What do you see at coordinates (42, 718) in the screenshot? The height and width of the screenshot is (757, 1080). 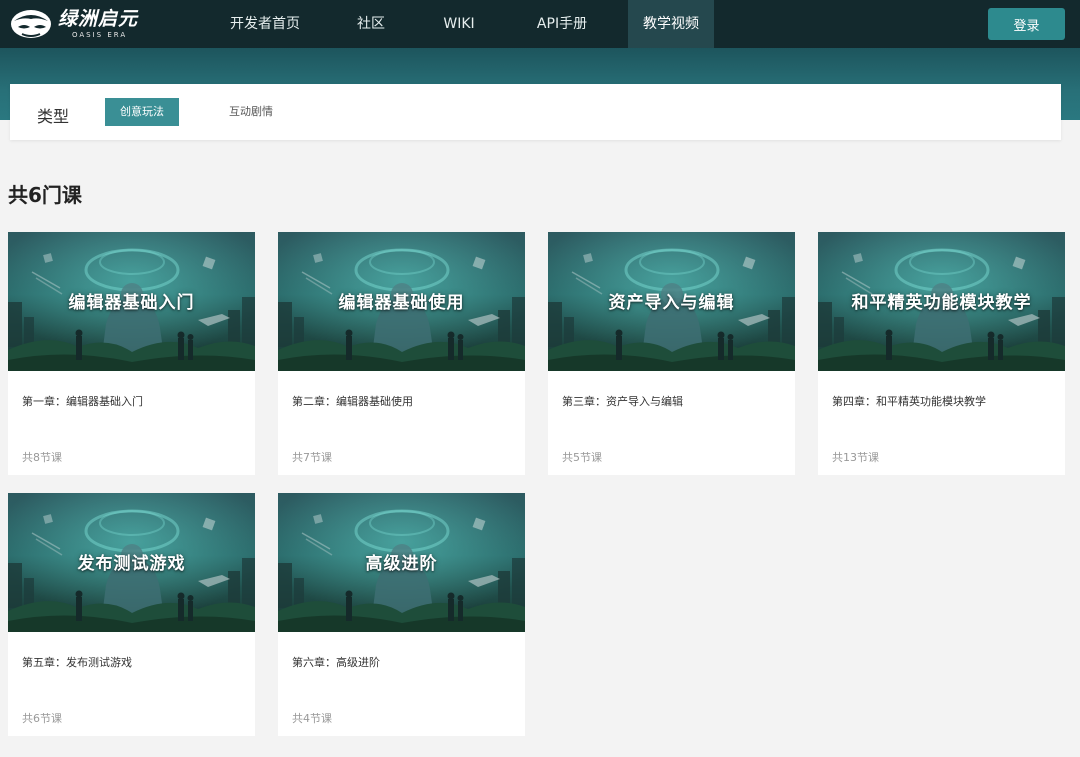 I see `course-lesson-count: 共6节课` at bounding box center [42, 718].